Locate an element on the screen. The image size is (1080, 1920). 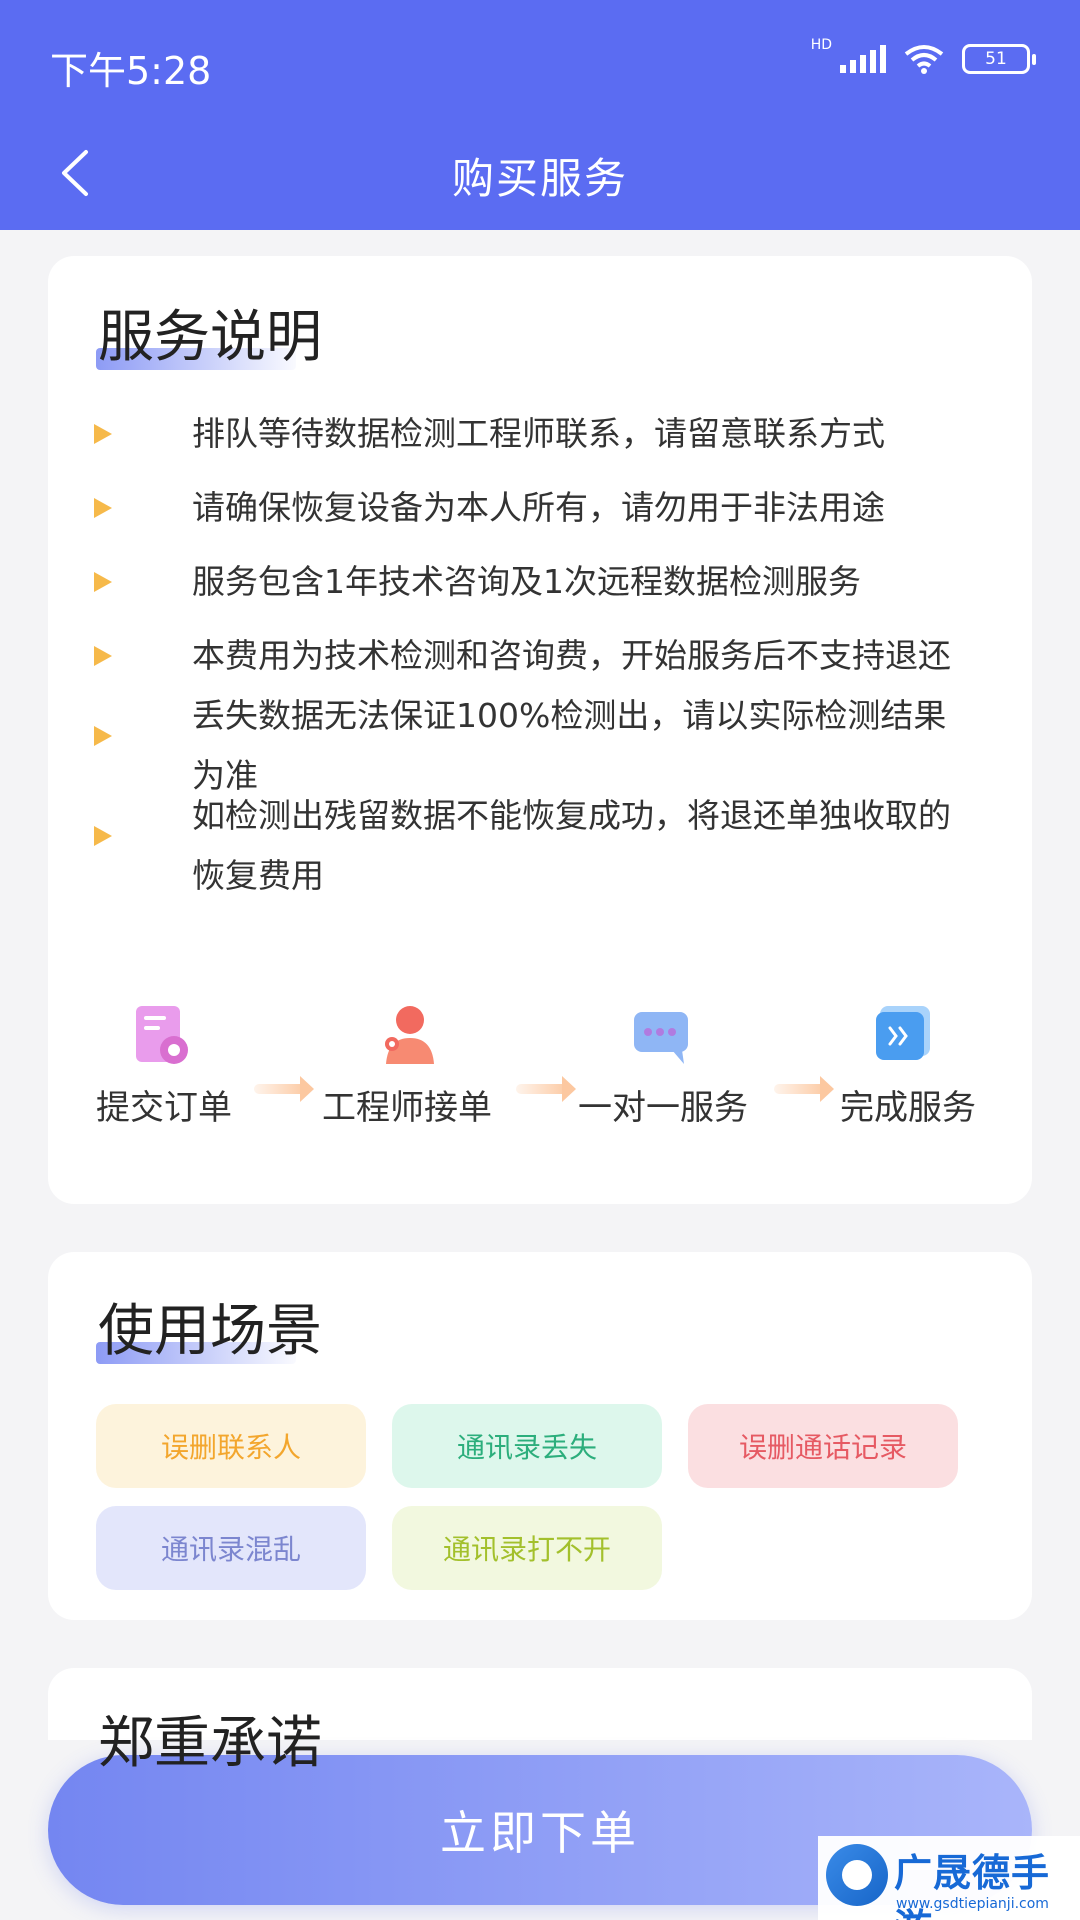
double-chevron-icon is located at coordinates (903, 1033).